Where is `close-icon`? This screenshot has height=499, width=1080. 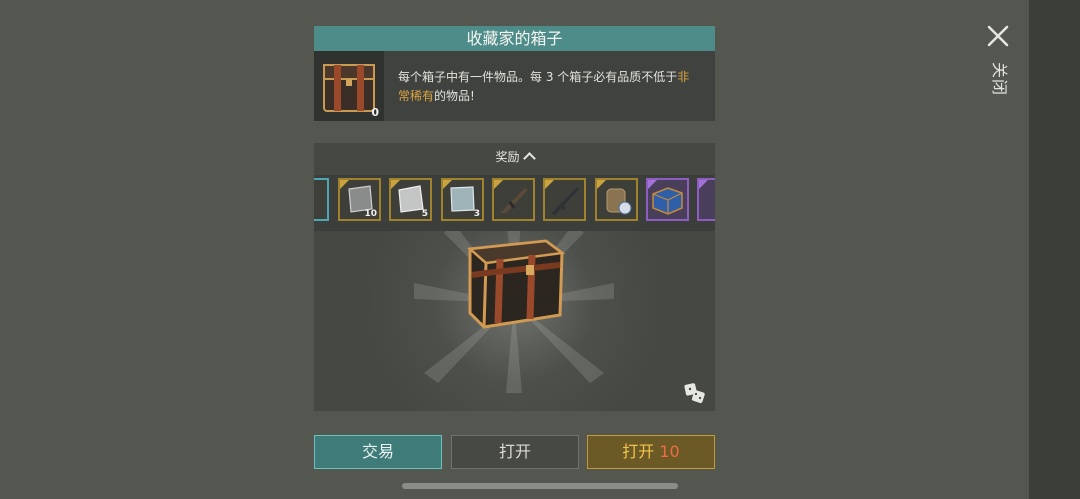
close-icon is located at coordinates (998, 36).